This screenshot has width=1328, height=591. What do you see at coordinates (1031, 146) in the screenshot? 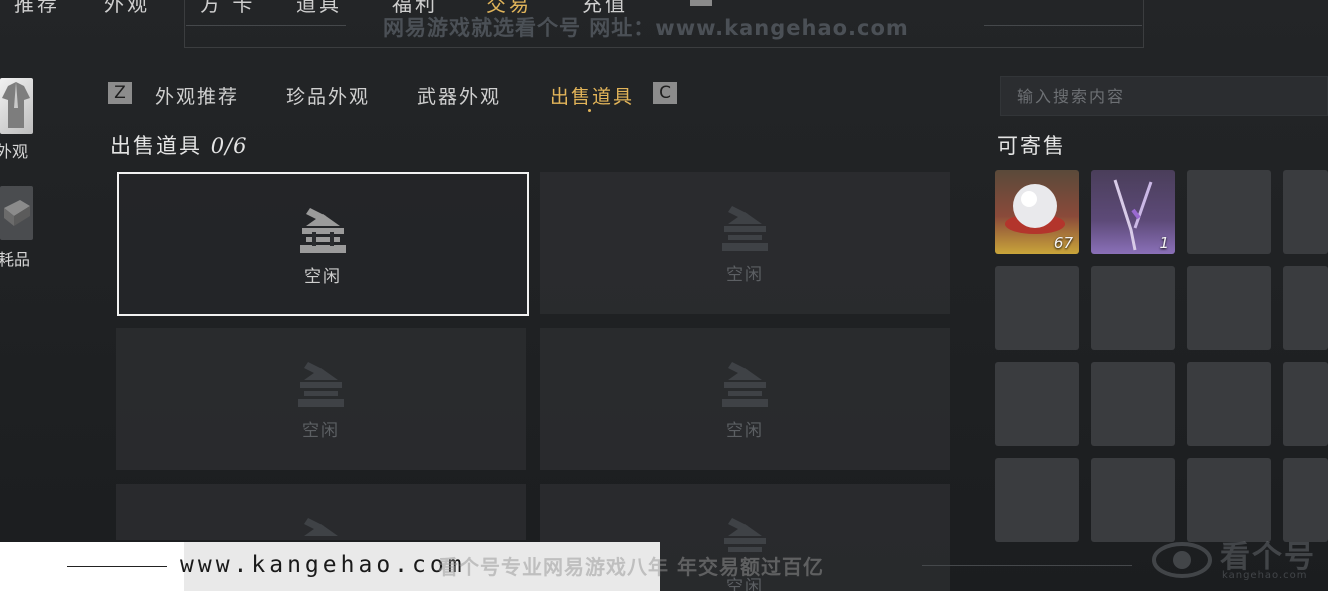
I see `inventory-title: 可寄售` at bounding box center [1031, 146].